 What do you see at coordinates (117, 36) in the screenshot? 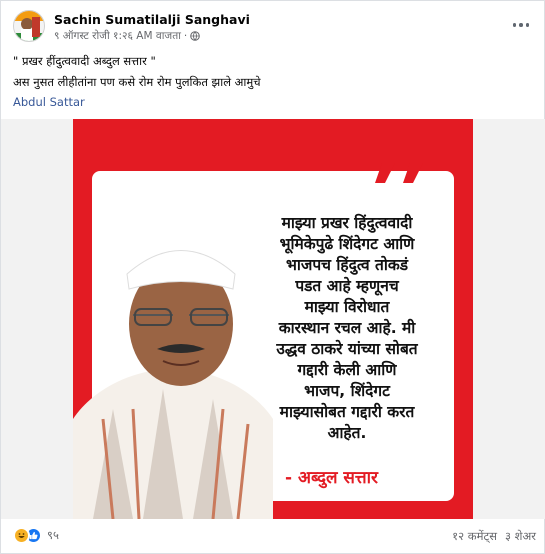
I see `post-timestamp: ९ ऑगस्ट रोजी १:२६ AM वाजता` at bounding box center [117, 36].